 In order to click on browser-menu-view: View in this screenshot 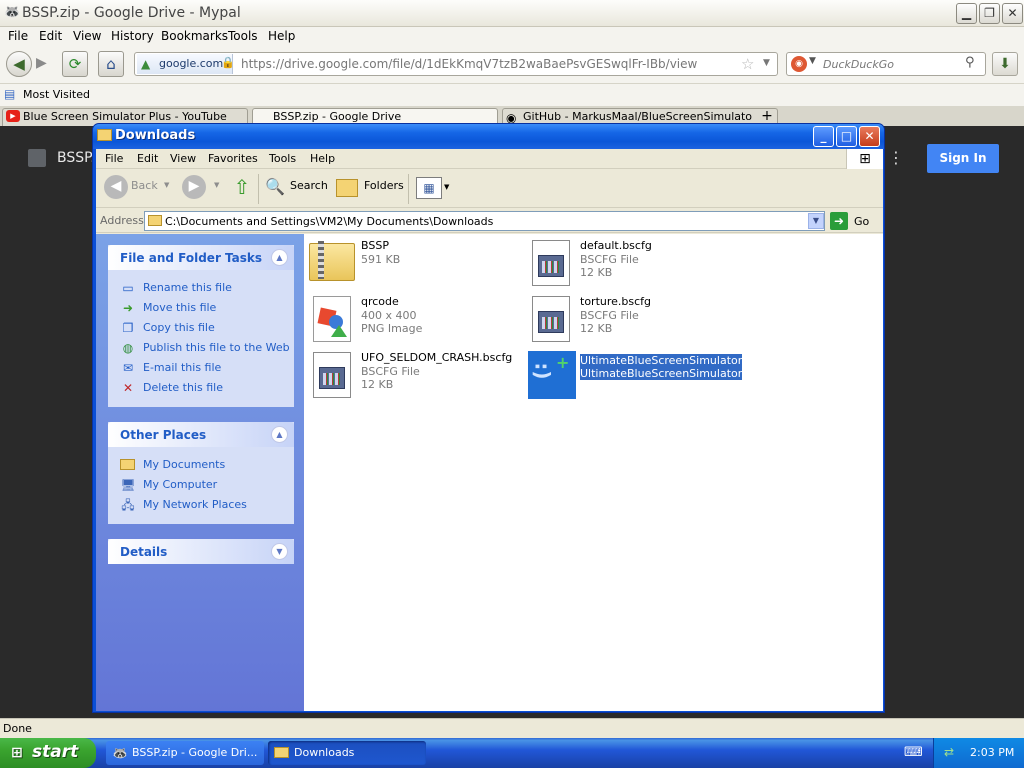, I will do `click(87, 36)`.